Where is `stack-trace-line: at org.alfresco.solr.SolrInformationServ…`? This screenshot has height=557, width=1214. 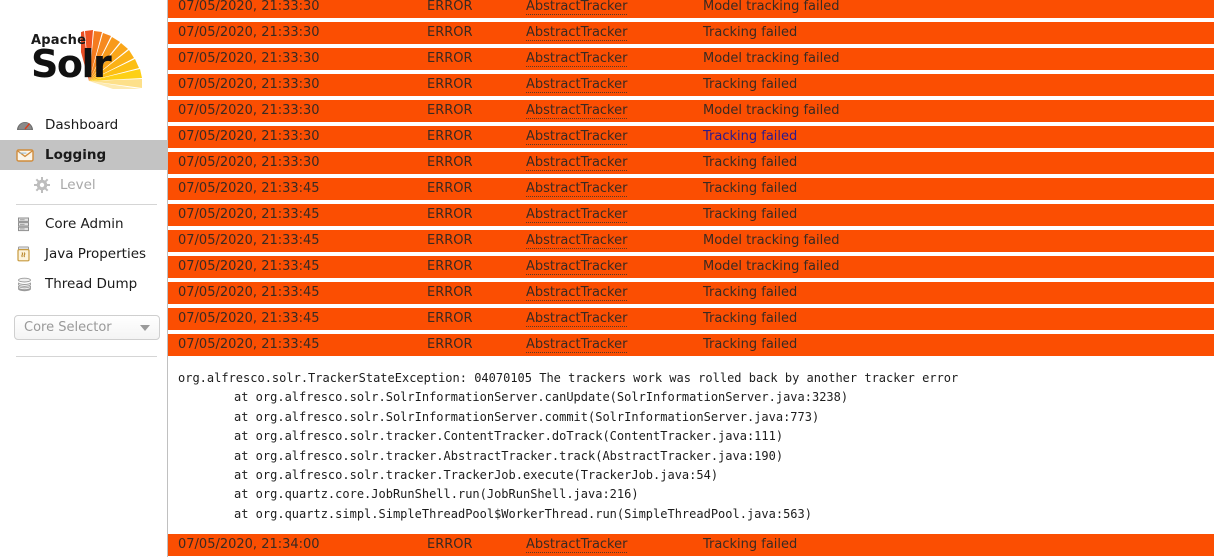 stack-trace-line: at org.alfresco.solr.SolrInformationServ… is located at coordinates (527, 416).